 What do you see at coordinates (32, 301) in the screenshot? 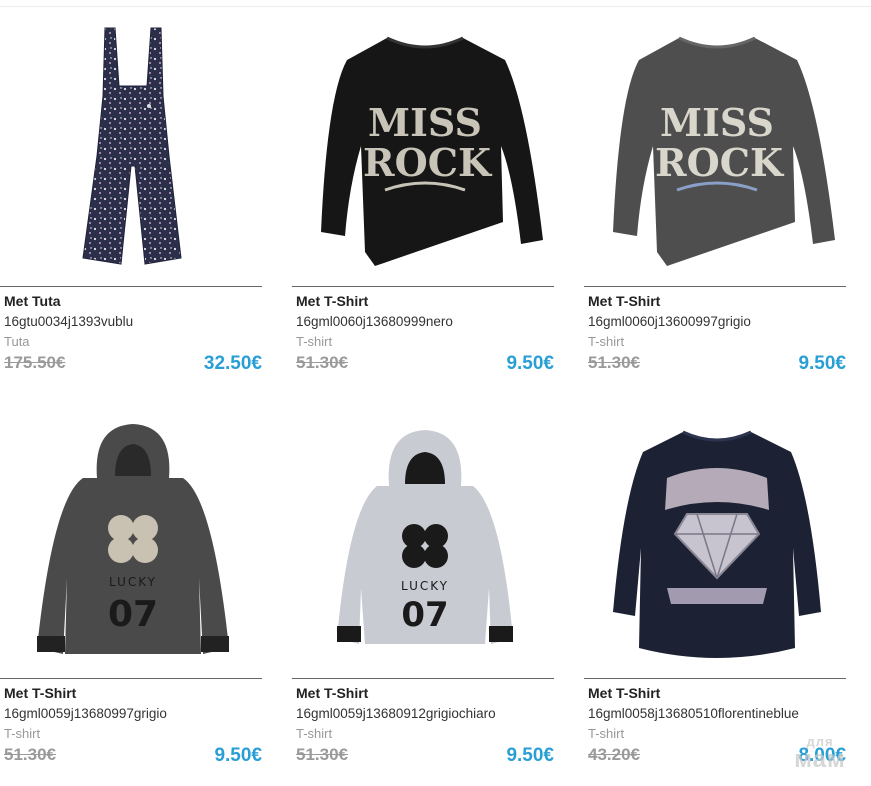
I see `product-name: Met Tuta` at bounding box center [32, 301].